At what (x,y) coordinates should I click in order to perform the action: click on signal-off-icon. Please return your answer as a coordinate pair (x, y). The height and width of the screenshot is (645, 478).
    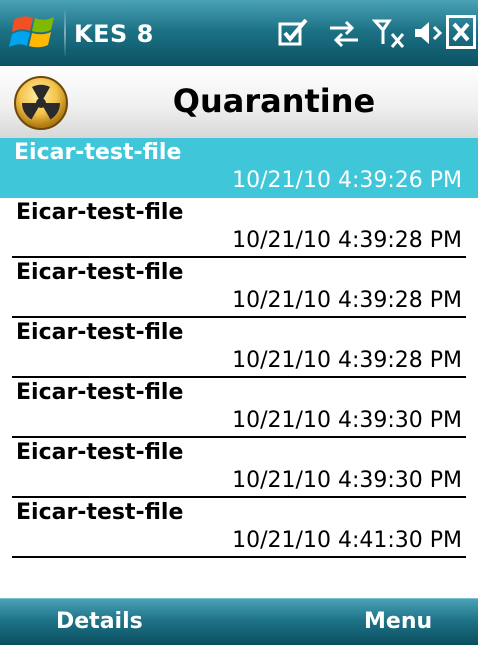
    Looking at the image, I should click on (390, 33).